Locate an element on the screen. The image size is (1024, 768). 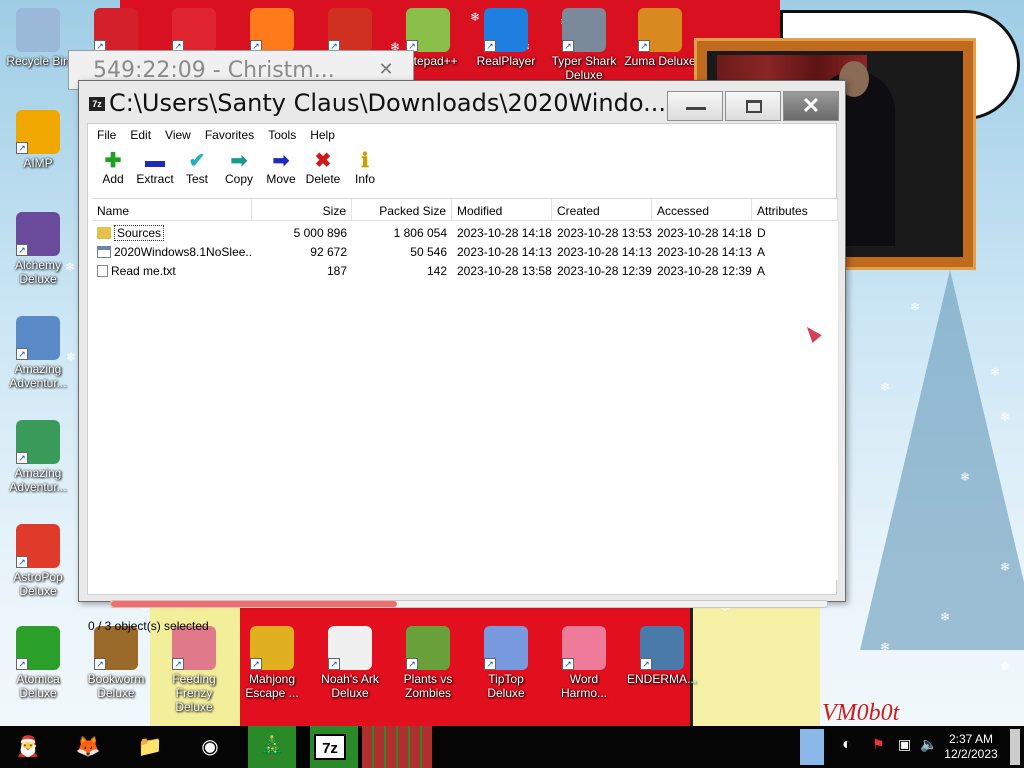
cell-size: 92 672 is located at coordinates (328, 252).